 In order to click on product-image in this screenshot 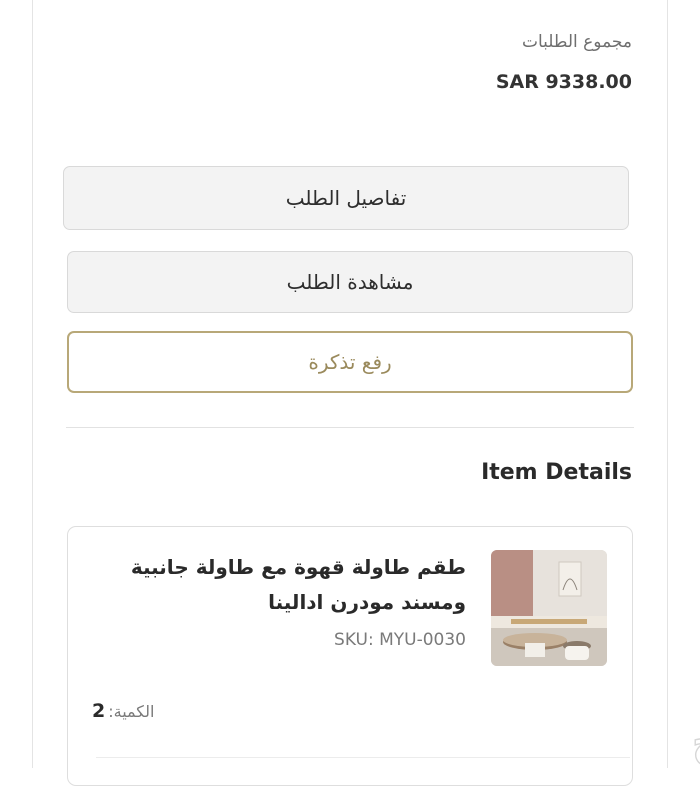, I will do `click(549, 608)`.